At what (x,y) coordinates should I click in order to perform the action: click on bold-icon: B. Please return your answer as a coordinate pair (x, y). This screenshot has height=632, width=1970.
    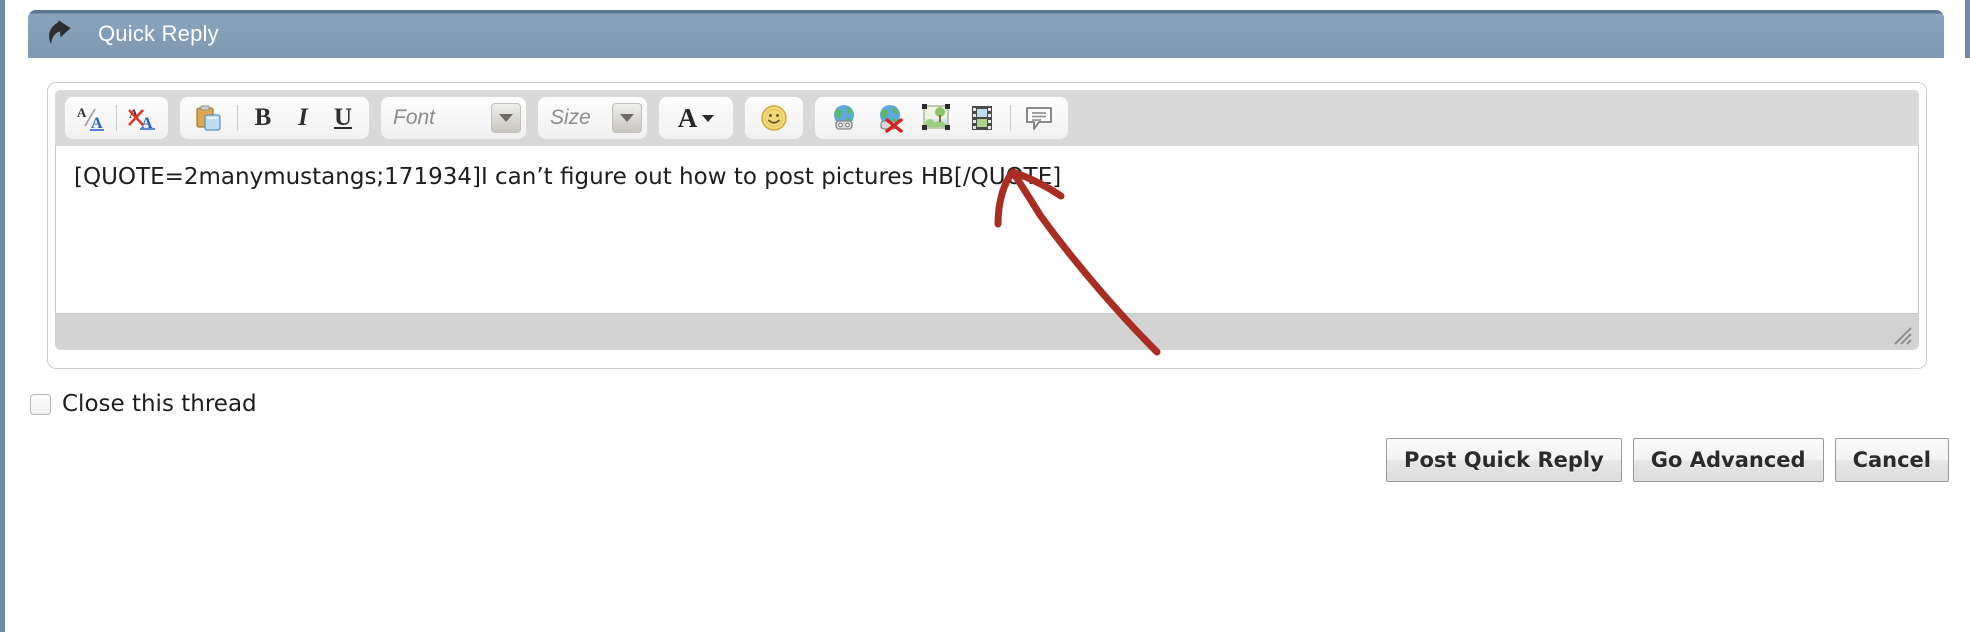
    Looking at the image, I should click on (263, 117).